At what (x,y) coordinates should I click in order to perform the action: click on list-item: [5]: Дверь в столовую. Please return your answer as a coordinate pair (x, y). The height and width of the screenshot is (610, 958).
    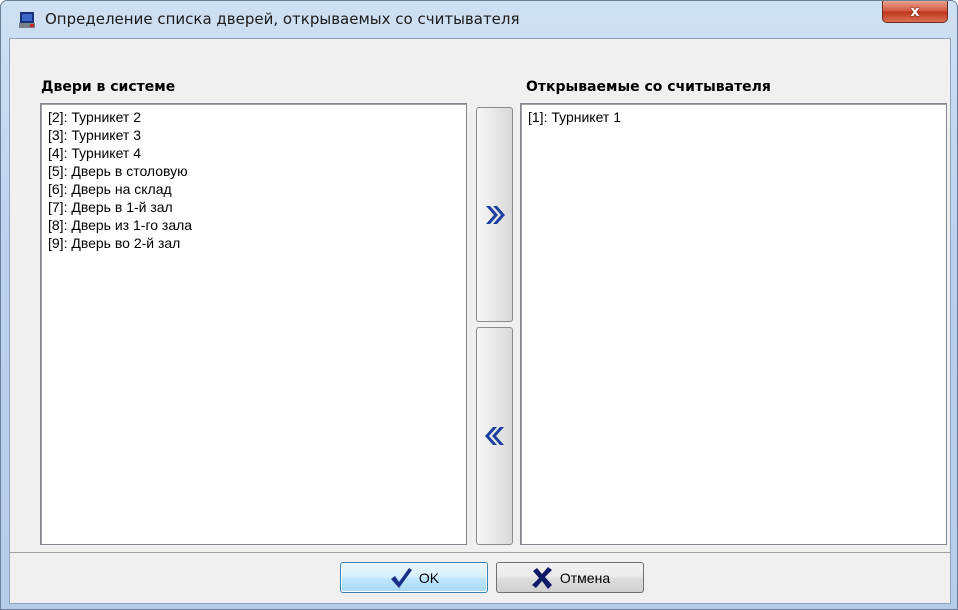
    Looking at the image, I should click on (257, 171).